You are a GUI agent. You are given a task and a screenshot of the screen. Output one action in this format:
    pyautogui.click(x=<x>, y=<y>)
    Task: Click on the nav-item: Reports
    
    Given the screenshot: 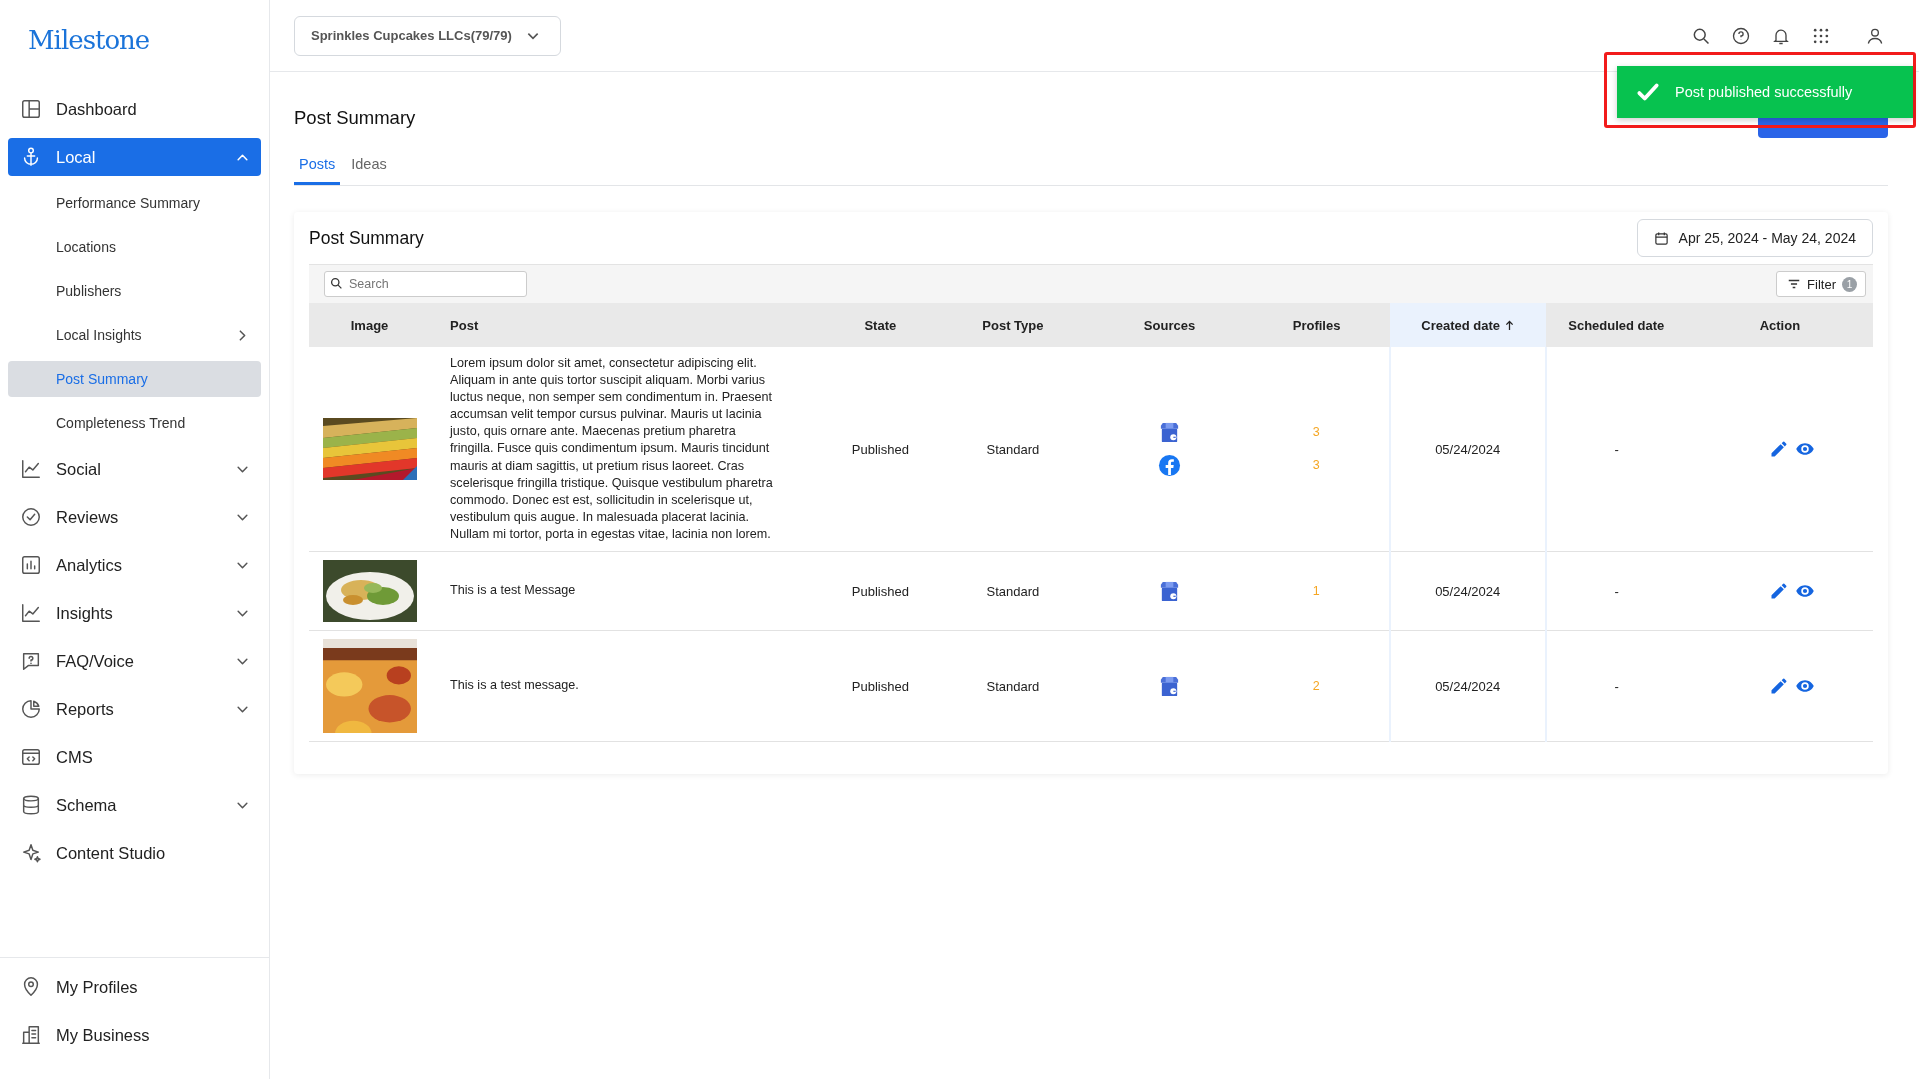 What is the action you would take?
    pyautogui.click(x=134, y=709)
    